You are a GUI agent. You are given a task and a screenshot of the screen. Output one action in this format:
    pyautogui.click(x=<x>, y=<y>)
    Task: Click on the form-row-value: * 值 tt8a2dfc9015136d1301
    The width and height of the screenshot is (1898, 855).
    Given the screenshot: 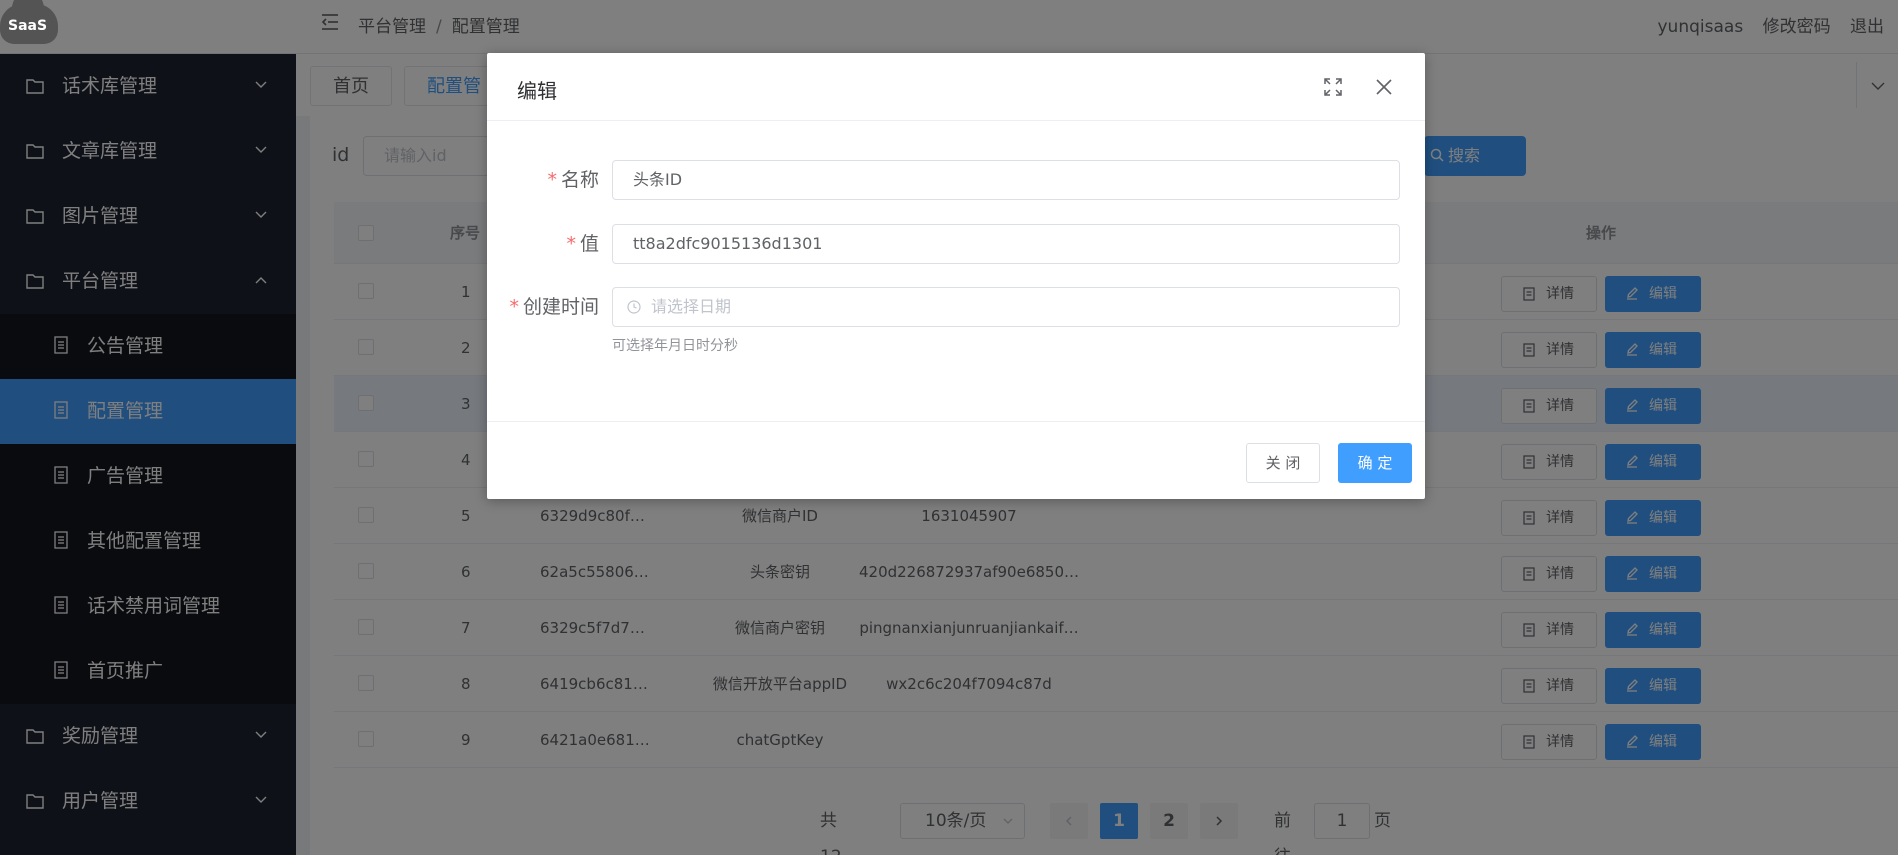 What is the action you would take?
    pyautogui.click(x=956, y=244)
    